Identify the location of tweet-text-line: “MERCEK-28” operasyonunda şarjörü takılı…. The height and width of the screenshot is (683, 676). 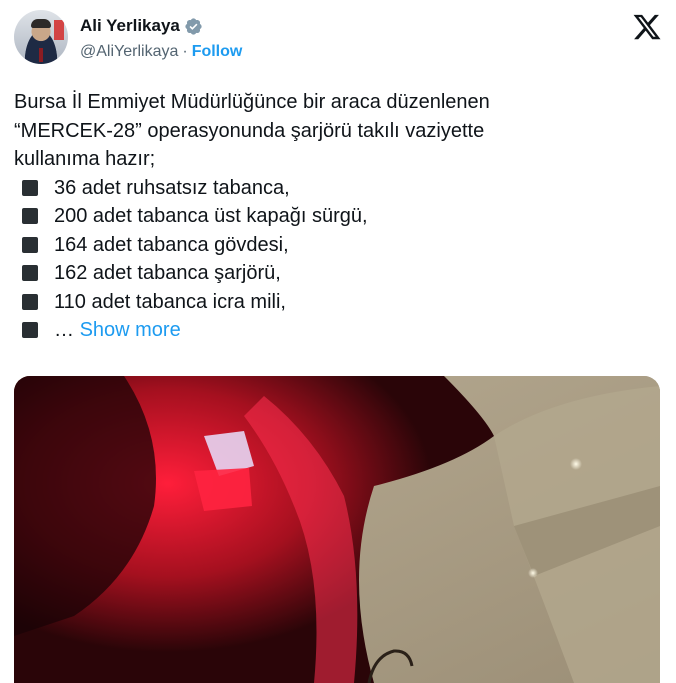
(249, 130).